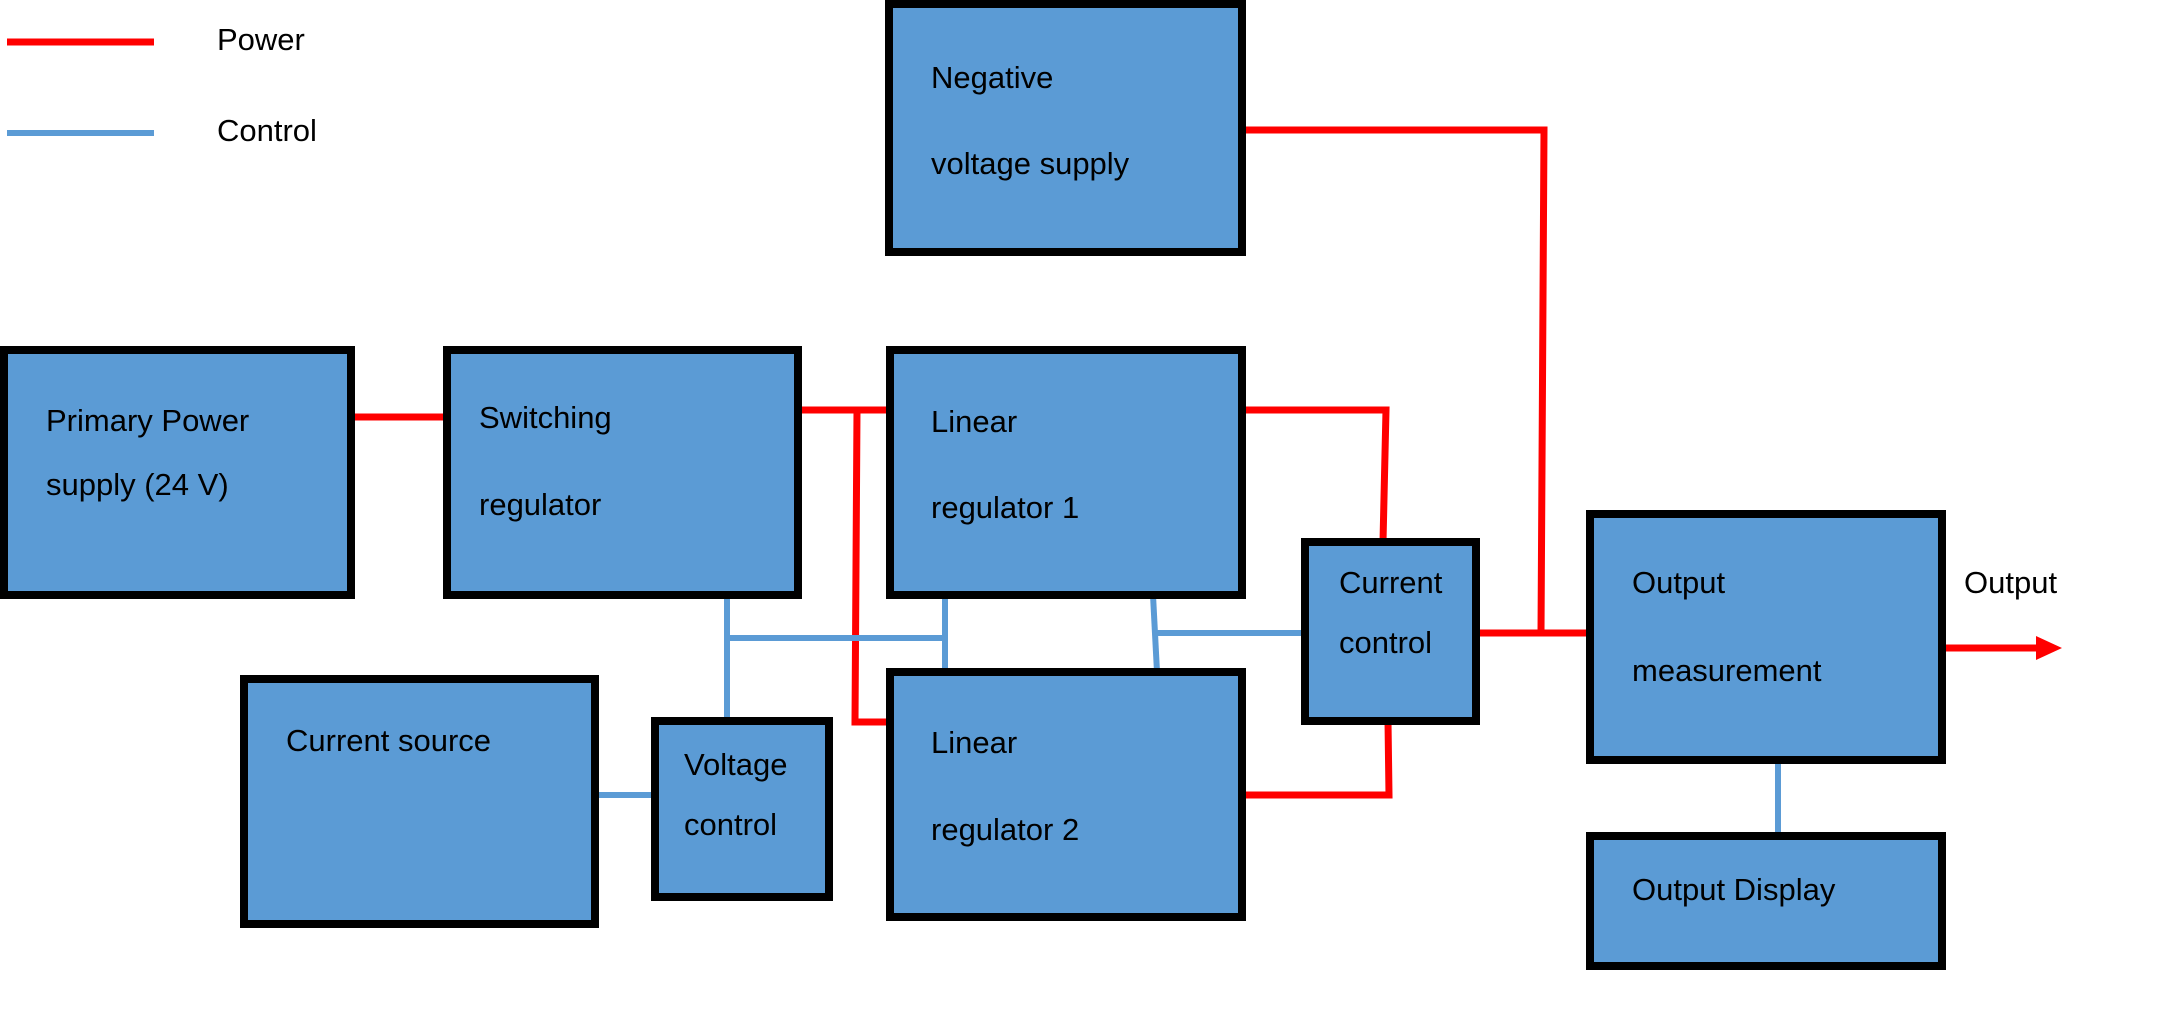 The image size is (2182, 1028). Describe the element at coordinates (540, 504) in the screenshot. I see `block-label: regulator` at that location.